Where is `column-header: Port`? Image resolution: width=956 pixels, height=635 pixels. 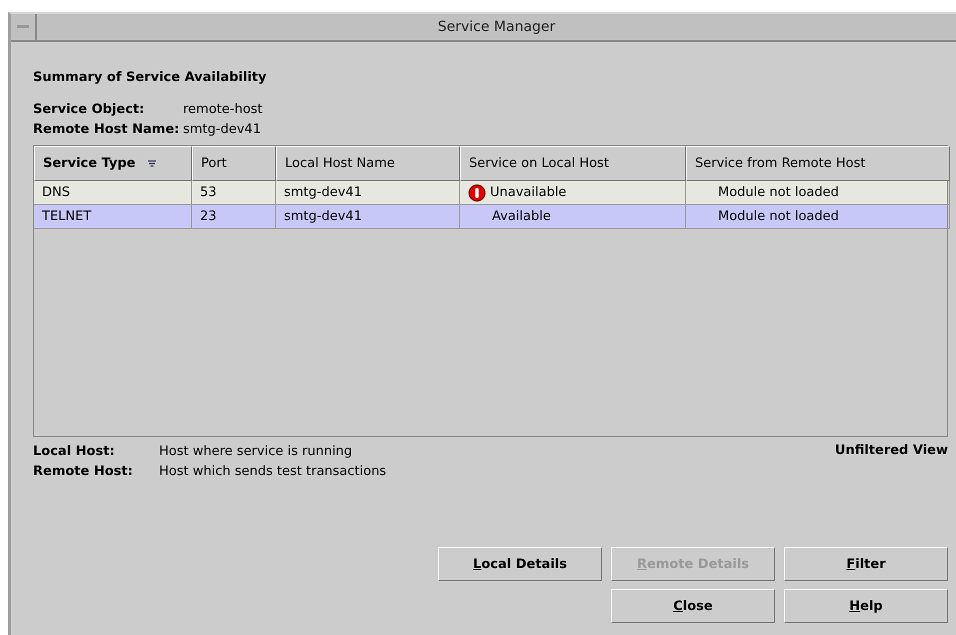 column-header: Port is located at coordinates (234, 163).